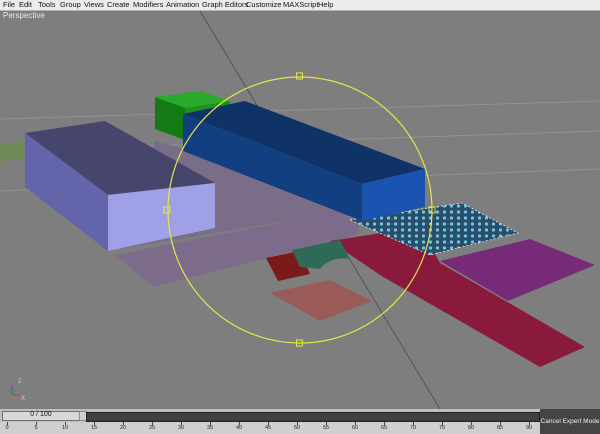 The image size is (600, 434). What do you see at coordinates (442, 428) in the screenshot?
I see `timeline-tick-label: 75` at bounding box center [442, 428].